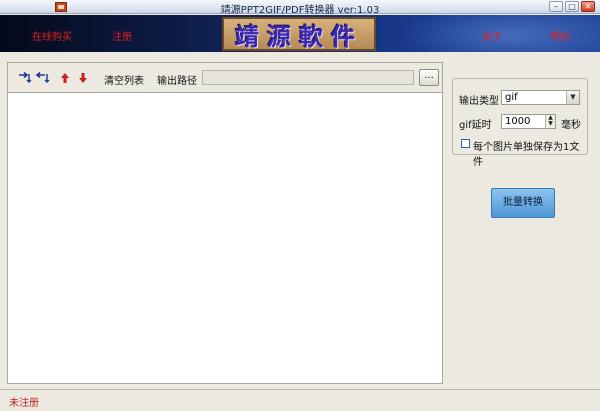 The width and height of the screenshot is (600, 411). What do you see at coordinates (479, 101) in the screenshot?
I see `output-type-label: 输出类型` at bounding box center [479, 101].